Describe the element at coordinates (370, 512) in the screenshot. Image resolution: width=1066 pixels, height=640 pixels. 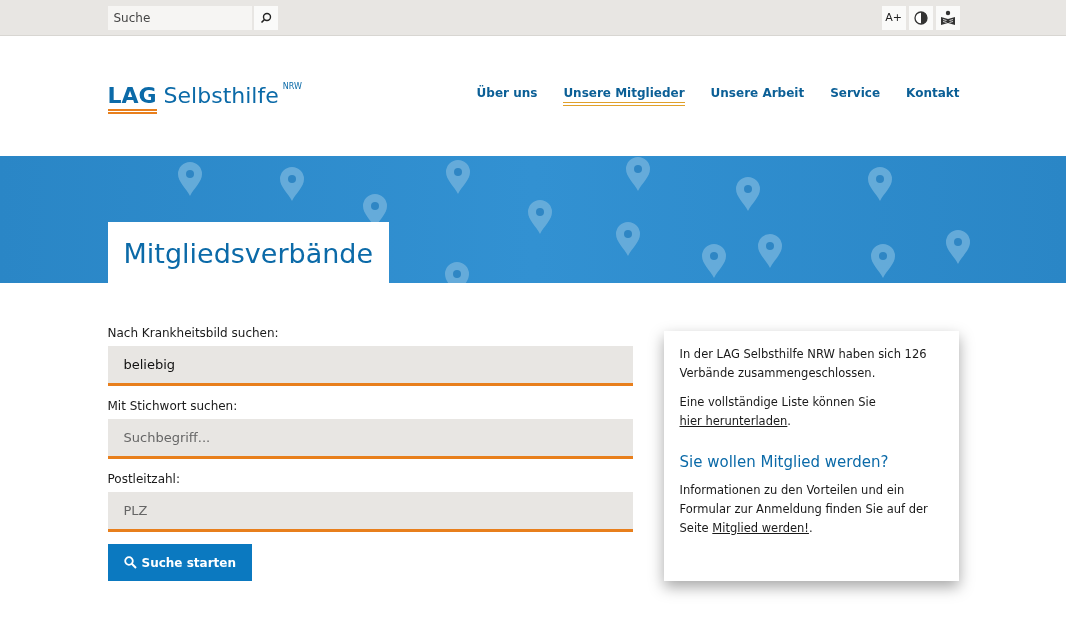
I see `input-field: PLZ` at that location.